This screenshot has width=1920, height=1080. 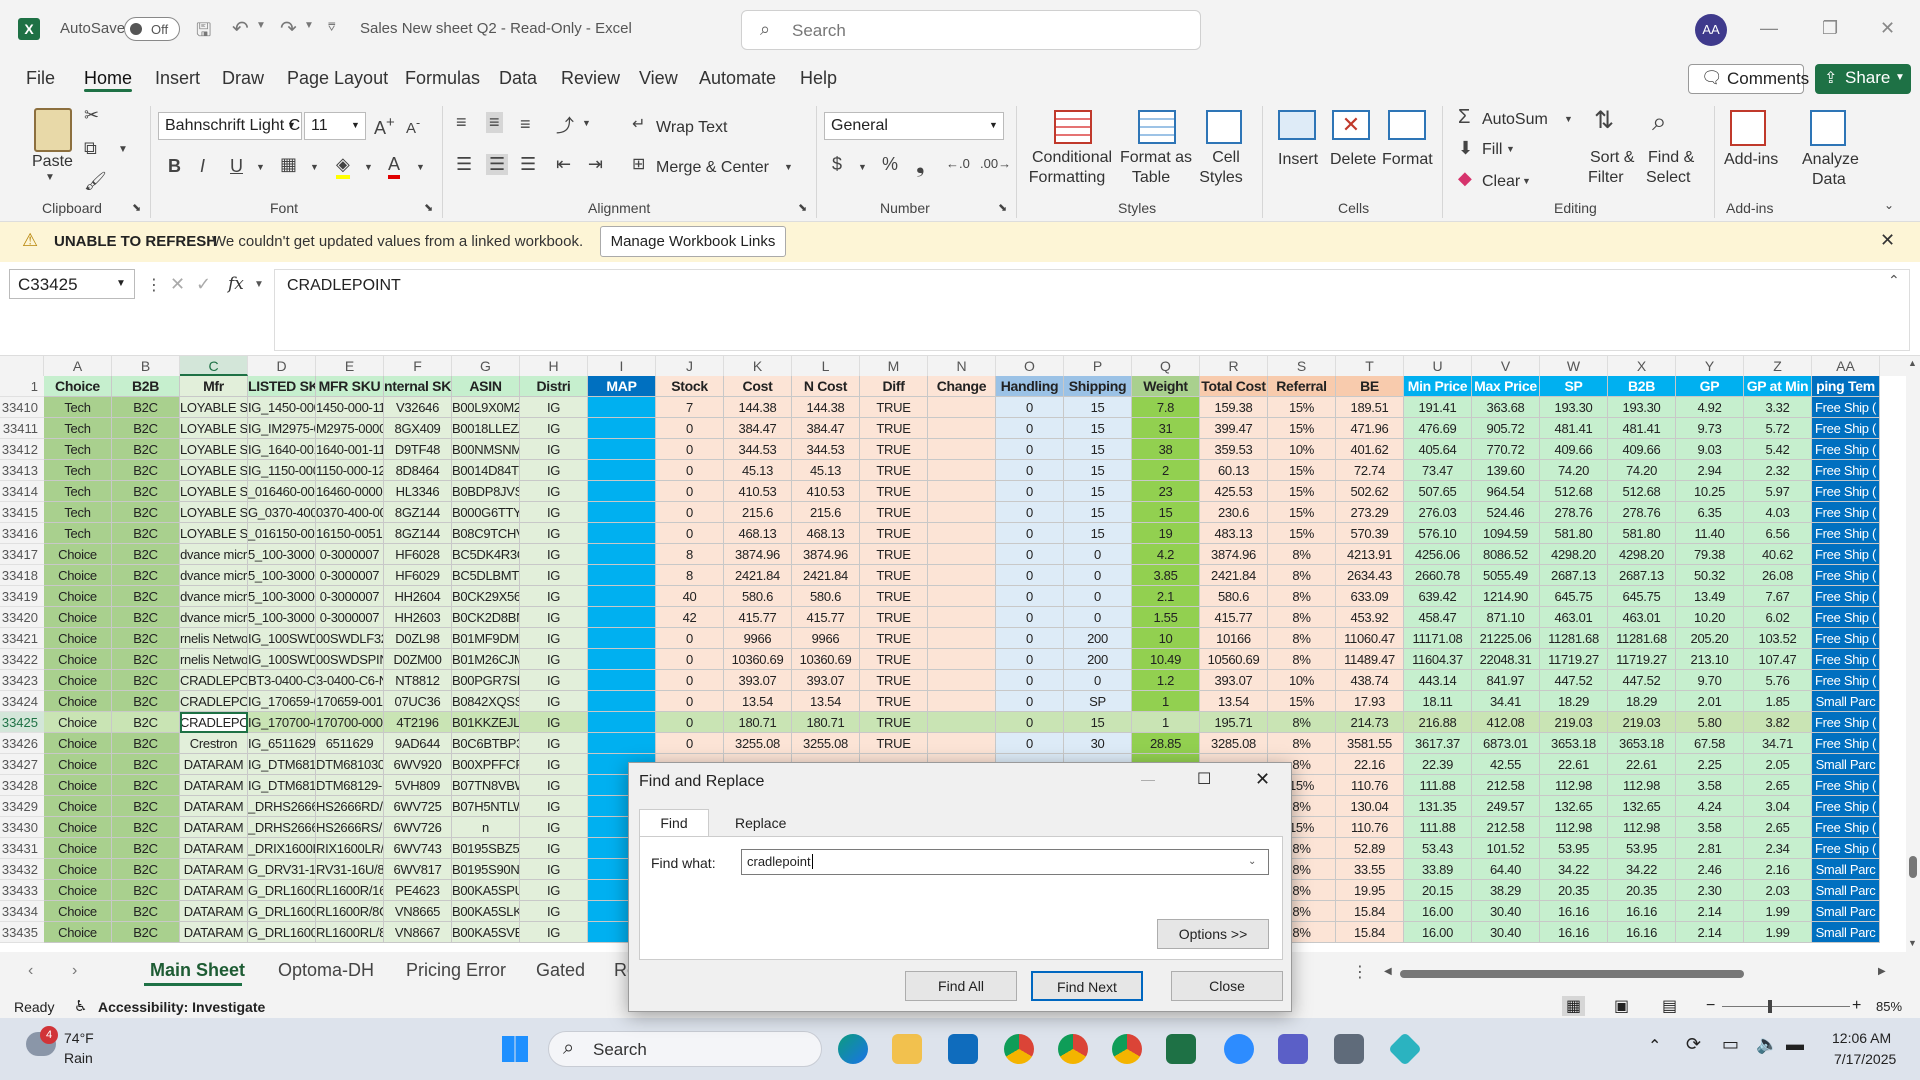 I want to click on table-cell: 16460-0000-1, so click(x=350, y=491).